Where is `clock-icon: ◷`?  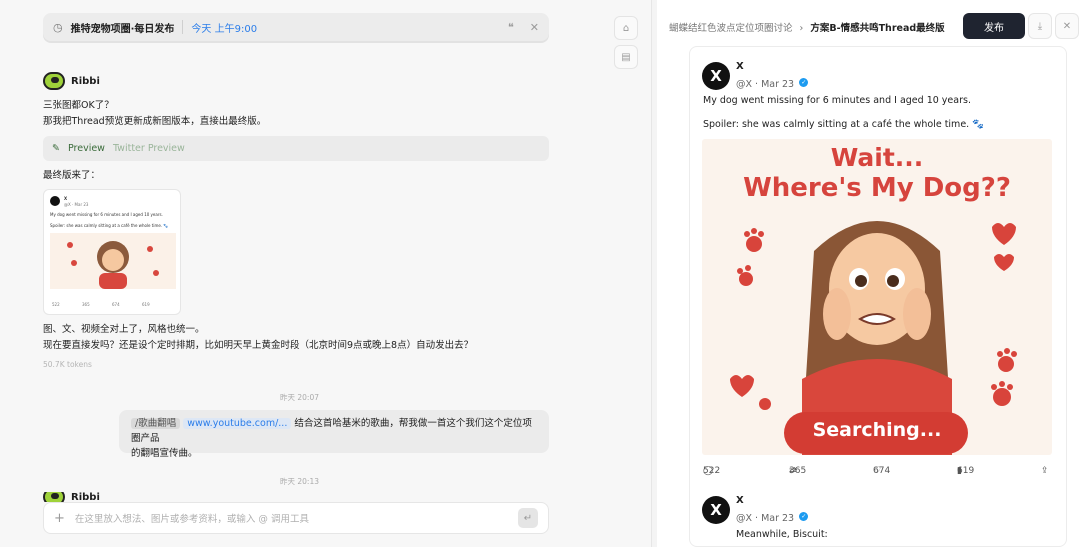
clock-icon: ◷ is located at coordinates (58, 27).